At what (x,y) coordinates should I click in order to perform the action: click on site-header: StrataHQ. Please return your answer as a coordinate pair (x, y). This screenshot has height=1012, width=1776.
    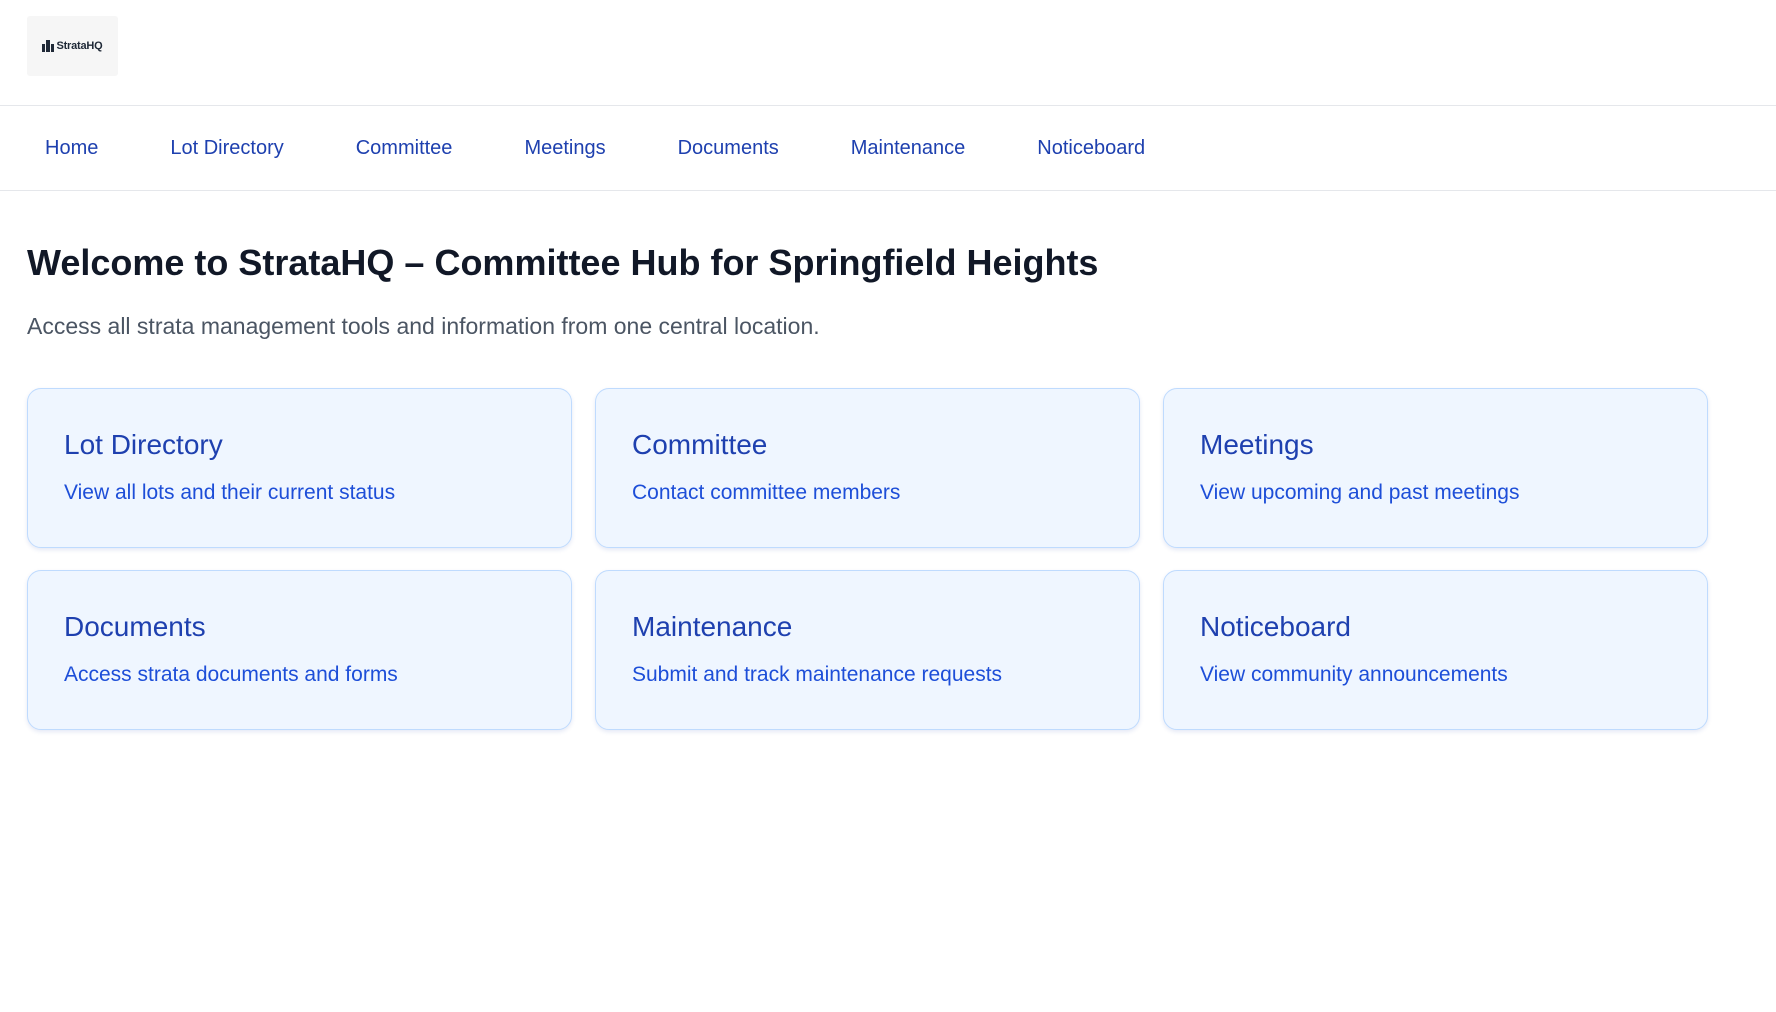
    Looking at the image, I should click on (888, 53).